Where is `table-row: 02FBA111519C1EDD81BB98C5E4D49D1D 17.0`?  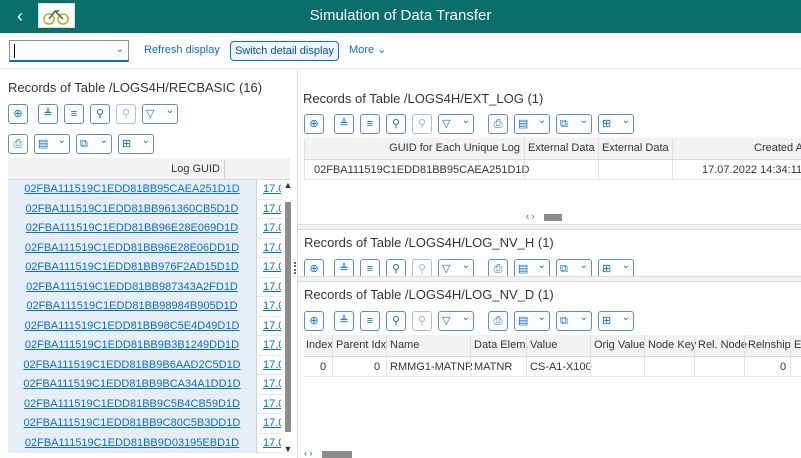 table-row: 02FBA111519C1EDD81BB98C5E4D49D1D 17.0 is located at coordinates (145, 326).